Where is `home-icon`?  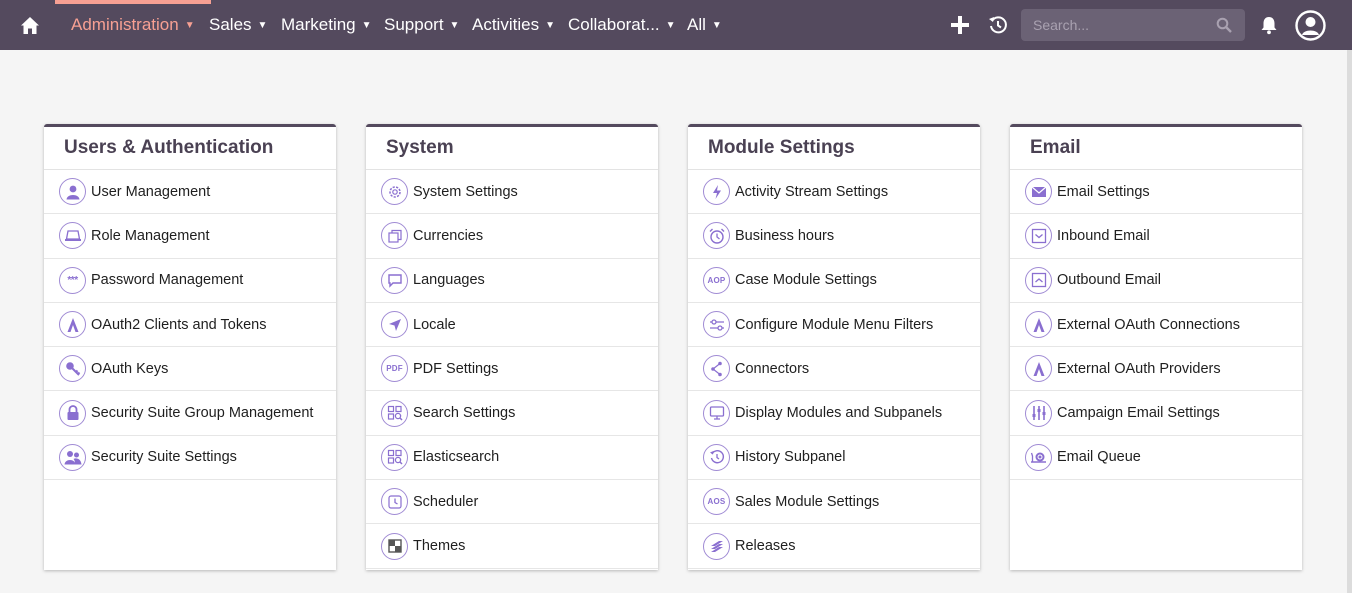
home-icon is located at coordinates (30, 25).